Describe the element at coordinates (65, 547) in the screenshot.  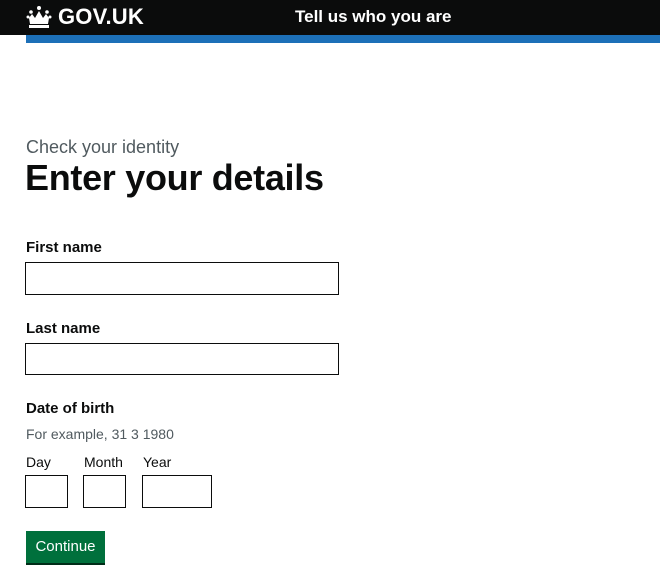
I see `continue-button: Continue` at that location.